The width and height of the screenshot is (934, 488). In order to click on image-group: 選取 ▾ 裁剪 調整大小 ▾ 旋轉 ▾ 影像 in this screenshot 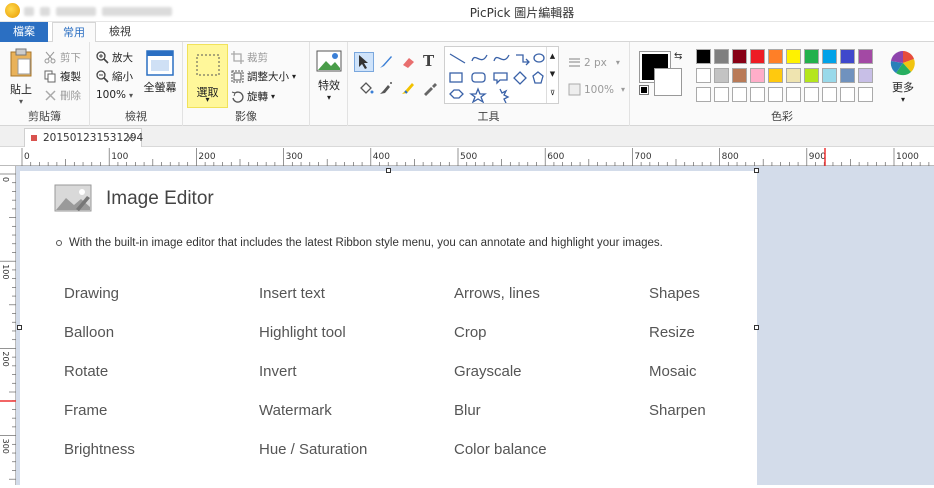, I will do `click(246, 84)`.